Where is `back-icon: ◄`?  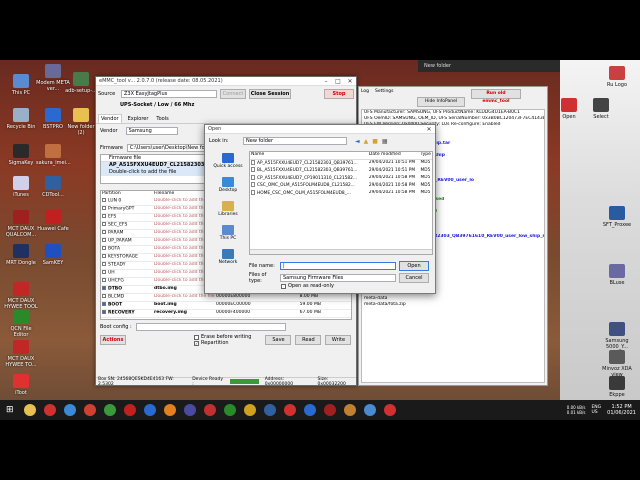 back-icon: ◄ is located at coordinates (357, 141).